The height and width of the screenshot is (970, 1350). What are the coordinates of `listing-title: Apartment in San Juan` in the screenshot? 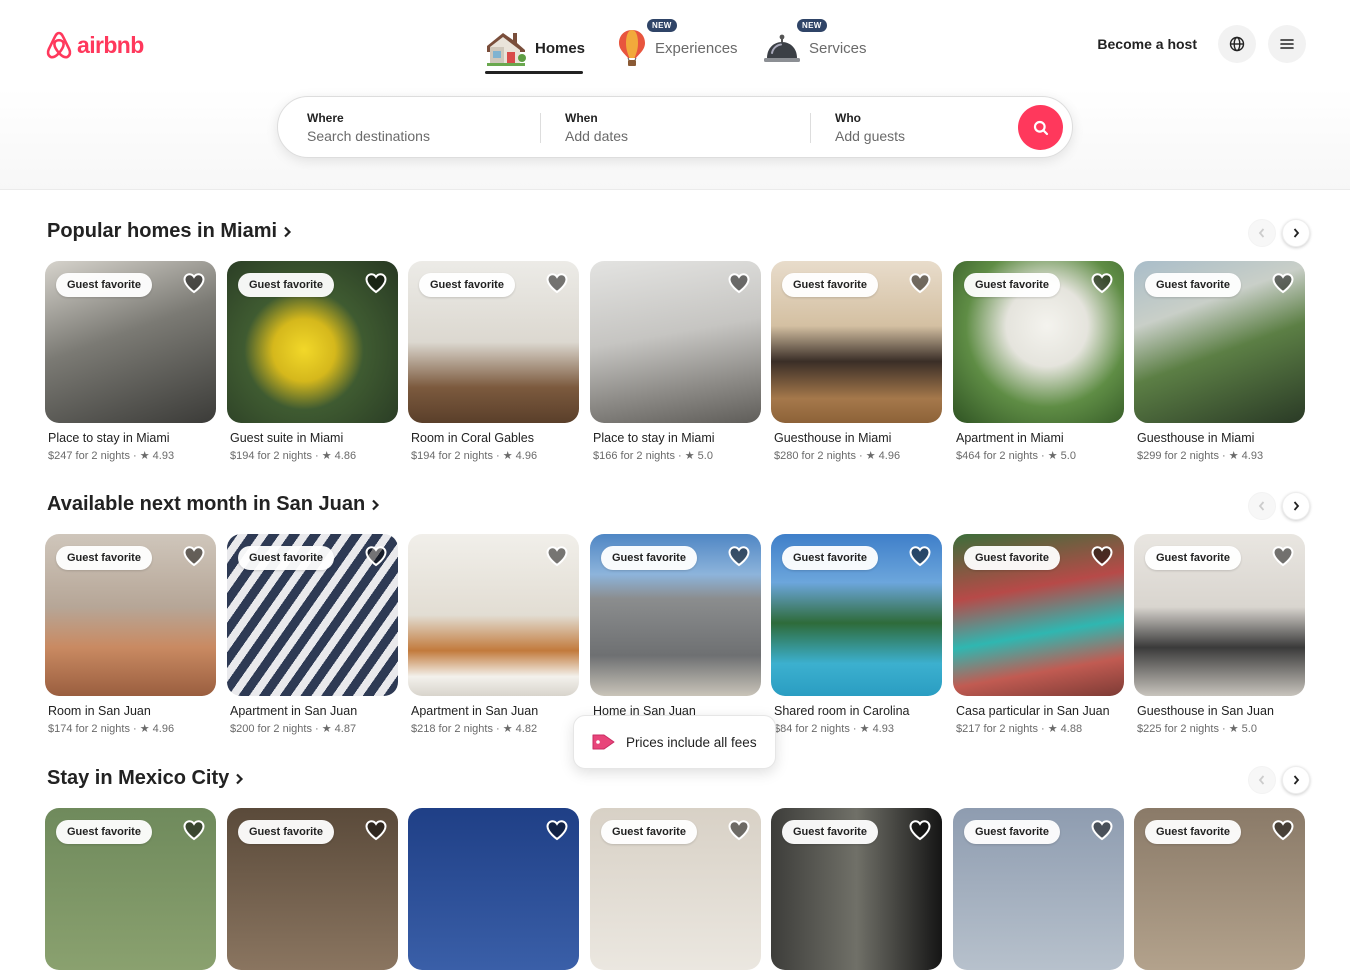 It's located at (294, 711).